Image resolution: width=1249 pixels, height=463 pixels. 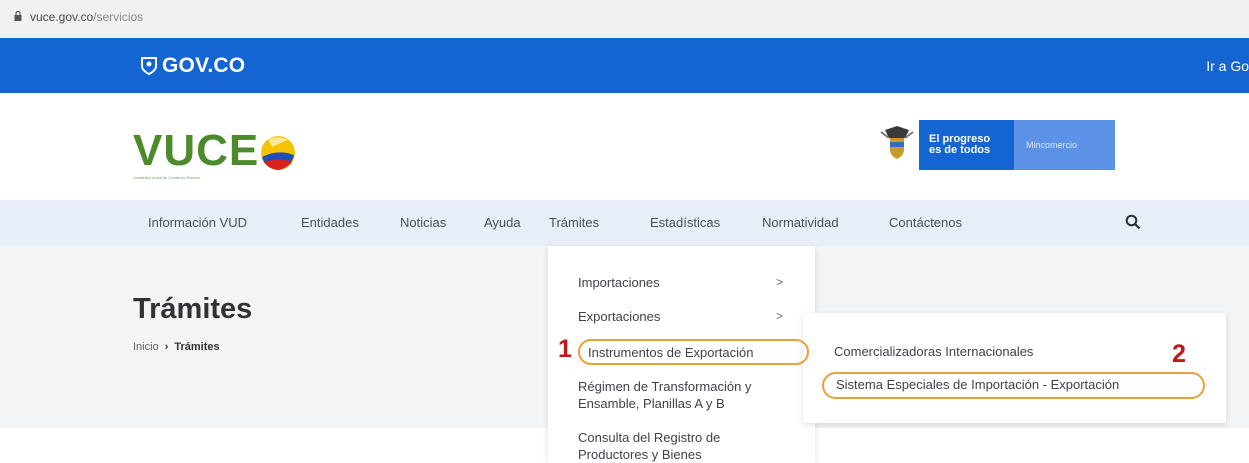 I want to click on govco-logo: GOV.CO, so click(x=192, y=66).